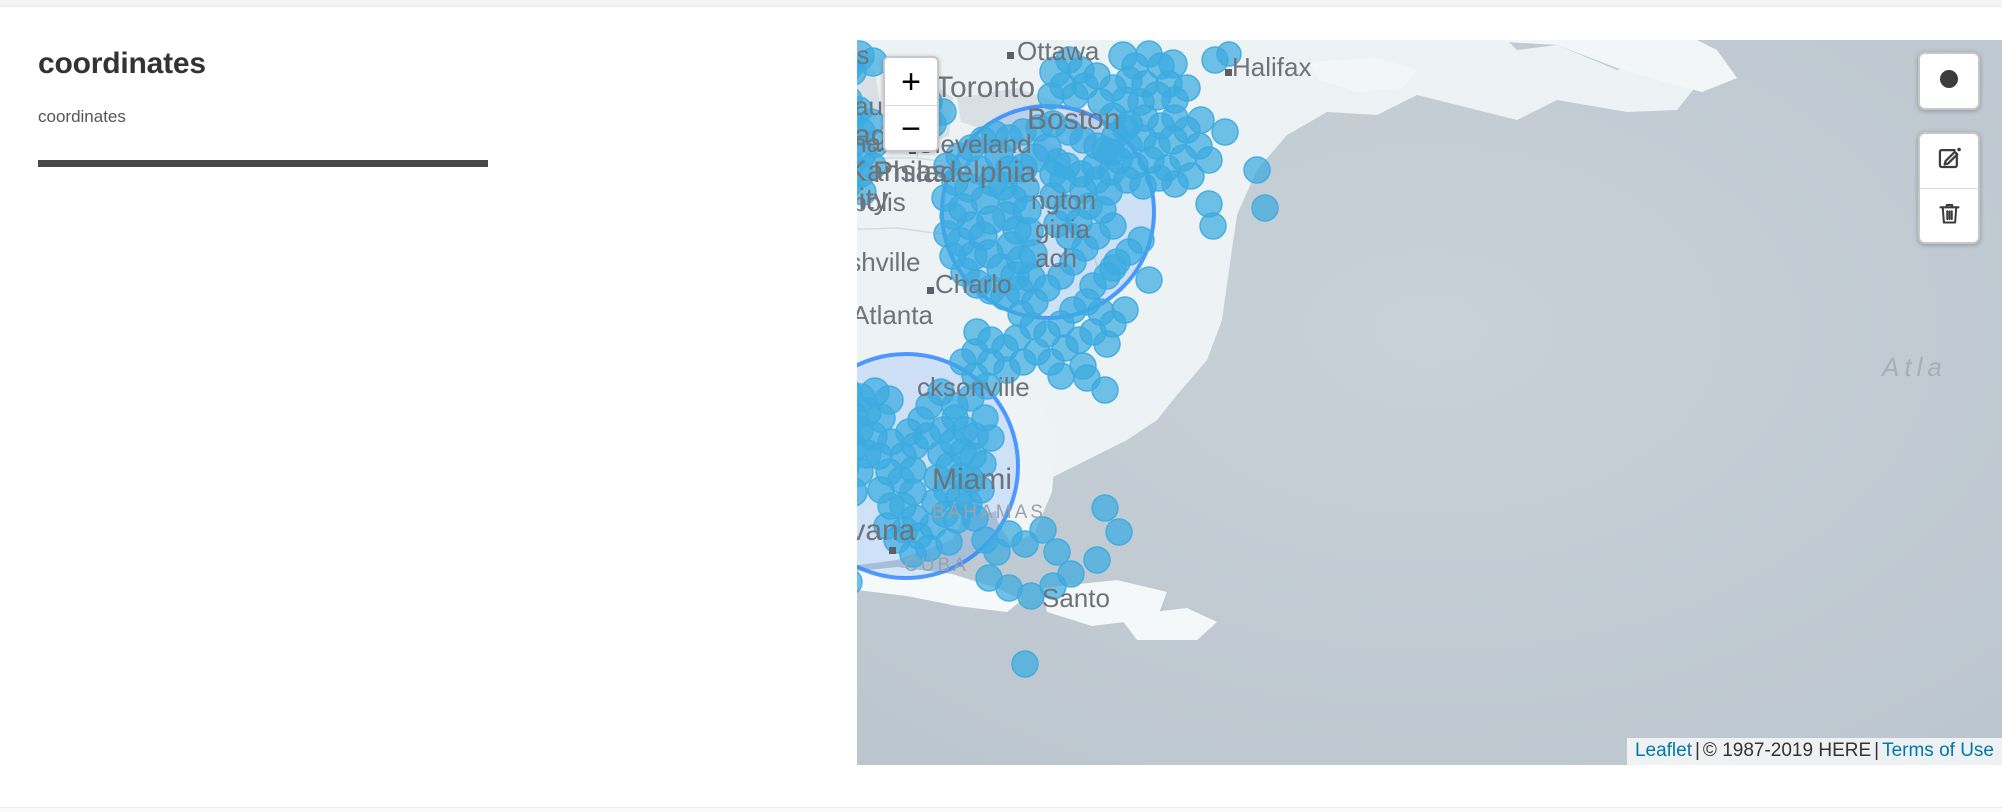 The height and width of the screenshot is (812, 2002). Describe the element at coordinates (1001, 809) in the screenshot. I see `bottom-divider` at that location.